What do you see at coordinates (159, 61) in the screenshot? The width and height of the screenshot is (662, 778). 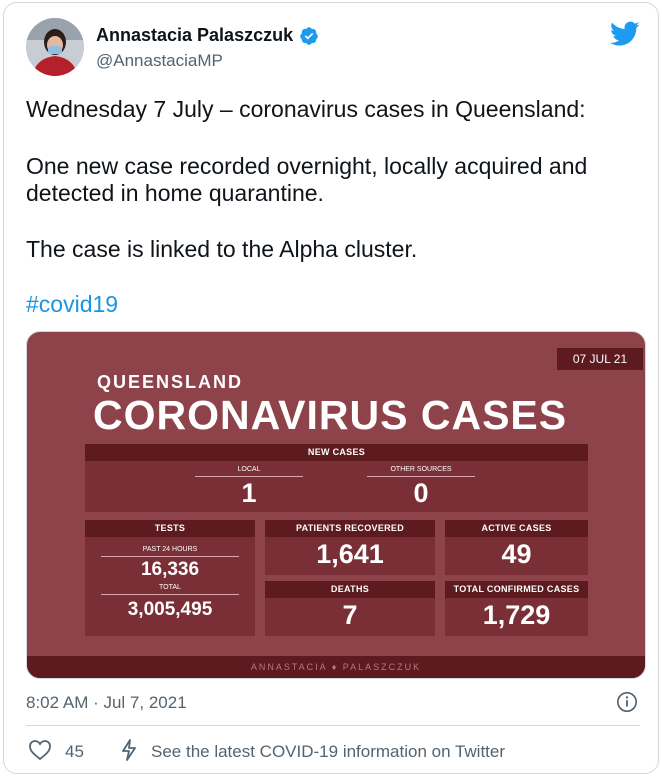 I see `author-handle: @AnnastaciaMP` at bounding box center [159, 61].